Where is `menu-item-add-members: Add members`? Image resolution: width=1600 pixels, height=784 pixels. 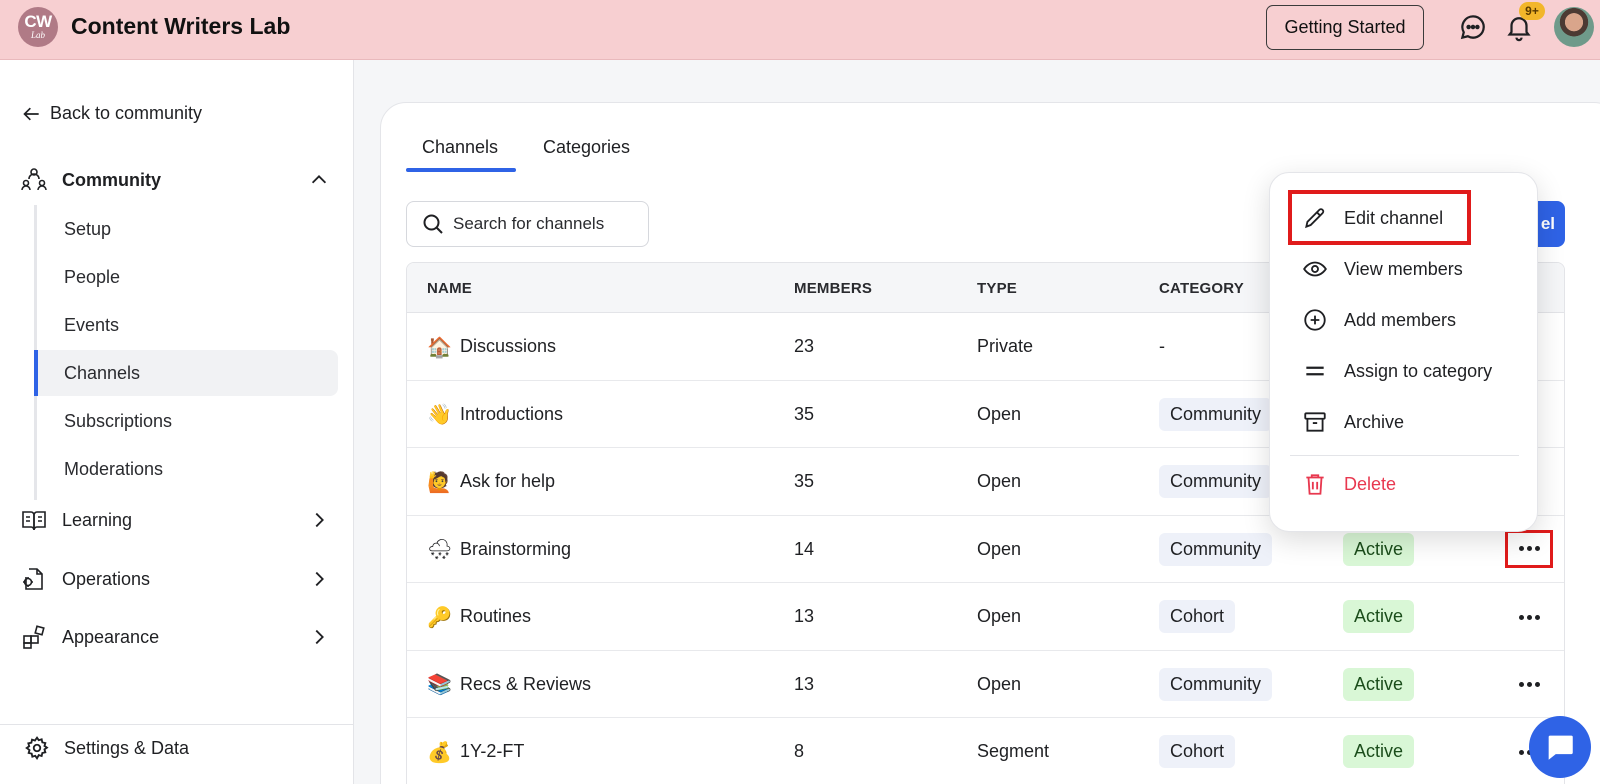
menu-item-add-members: Add members is located at coordinates (1379, 320).